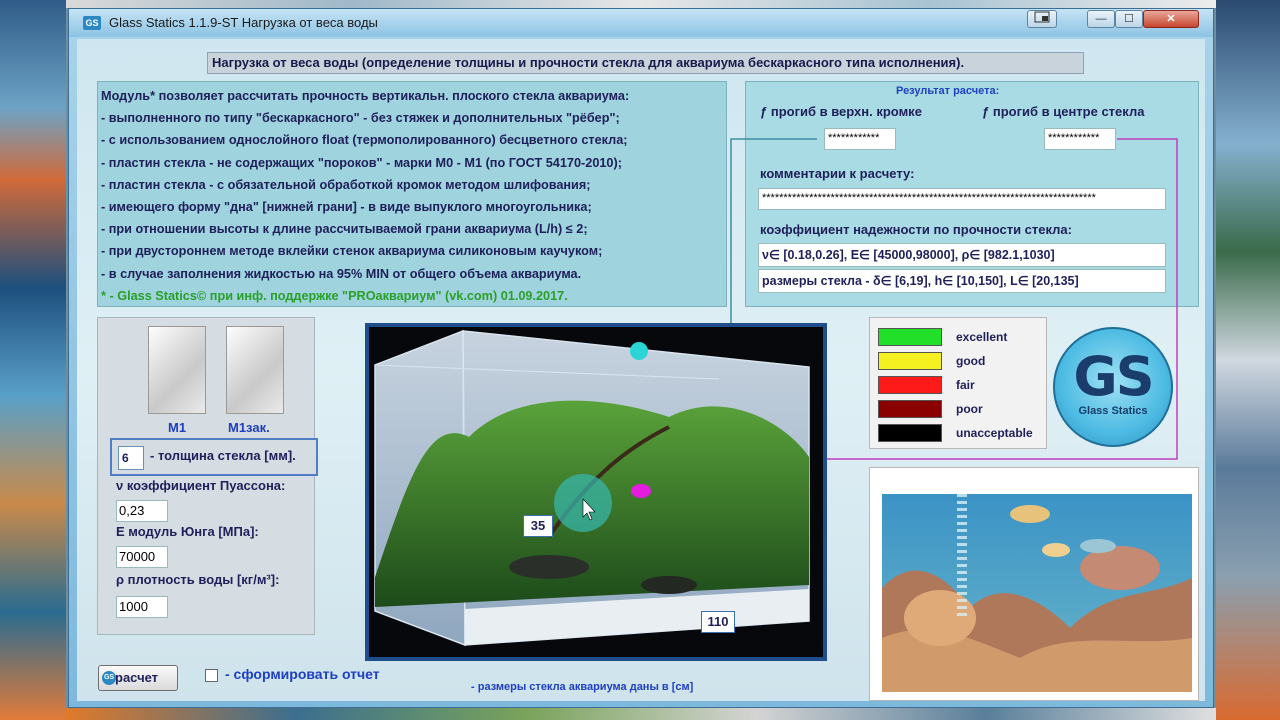 This screenshot has width=1280, height=720. What do you see at coordinates (641, 4) in the screenshot?
I see `desktop-wallpaper-top` at bounding box center [641, 4].